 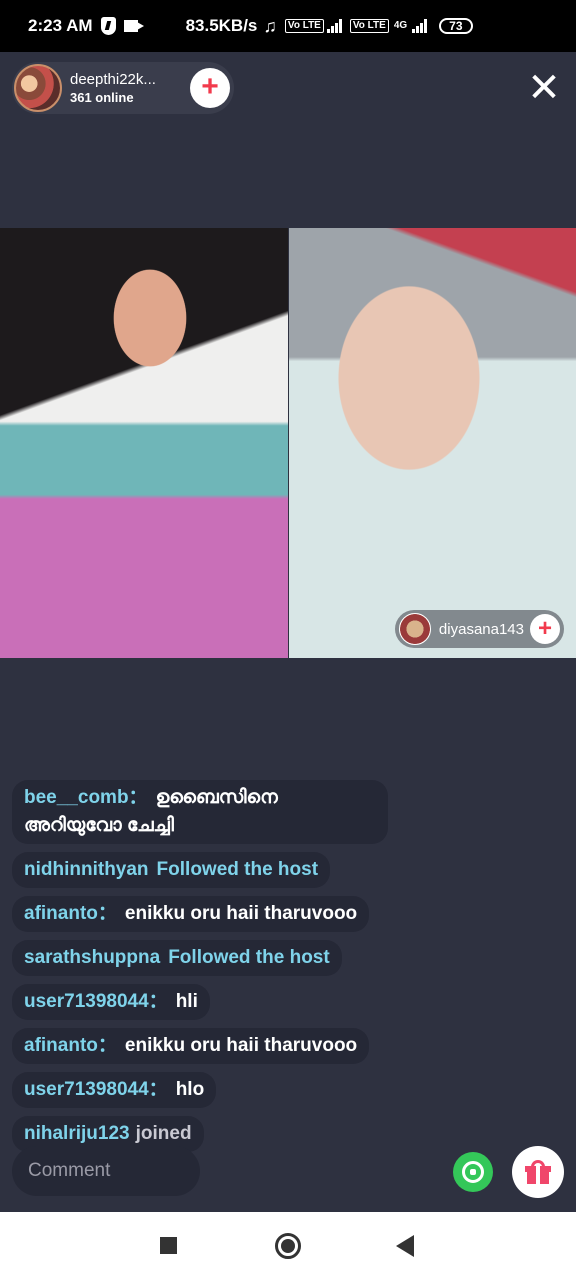 What do you see at coordinates (38, 88) in the screenshot?
I see `host-avatar` at bounding box center [38, 88].